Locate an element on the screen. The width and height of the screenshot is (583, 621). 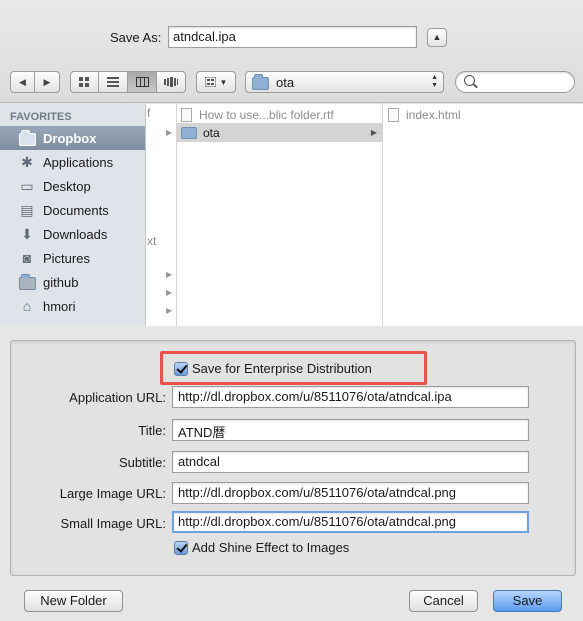
title-field: ATND暦 is located at coordinates (350, 430).